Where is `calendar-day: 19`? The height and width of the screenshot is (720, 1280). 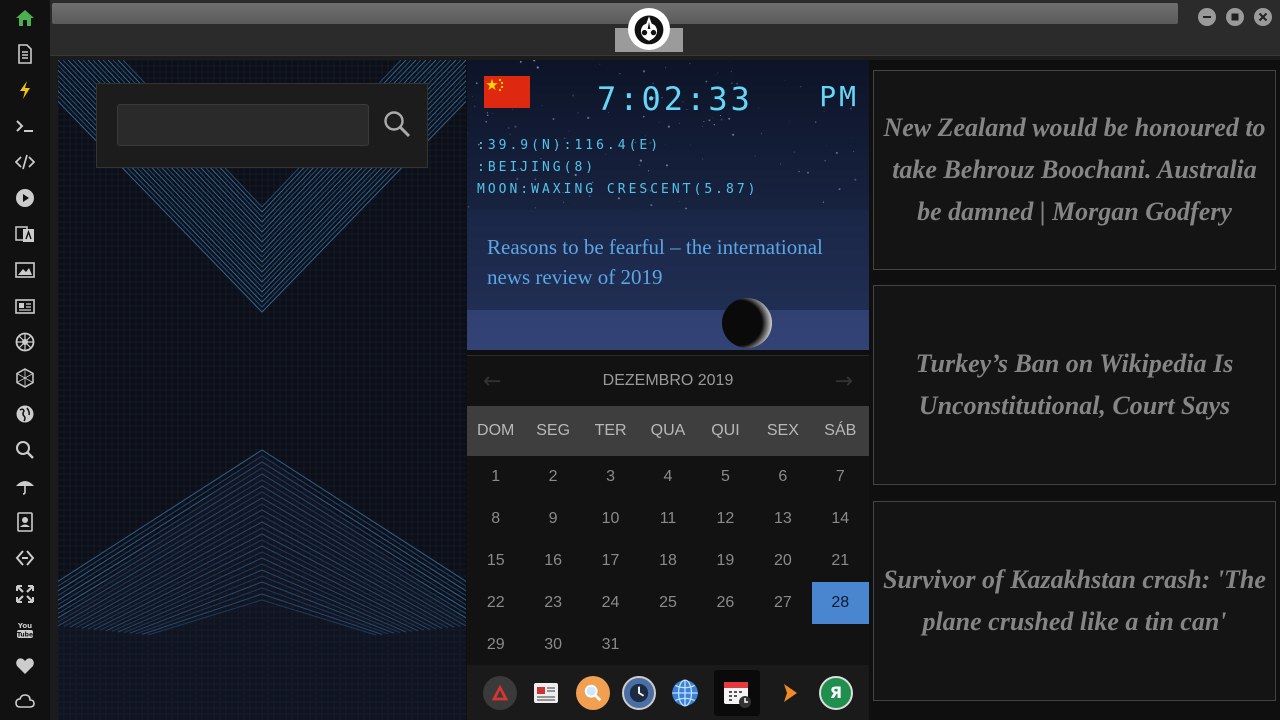 calendar-day: 19 is located at coordinates (725, 561).